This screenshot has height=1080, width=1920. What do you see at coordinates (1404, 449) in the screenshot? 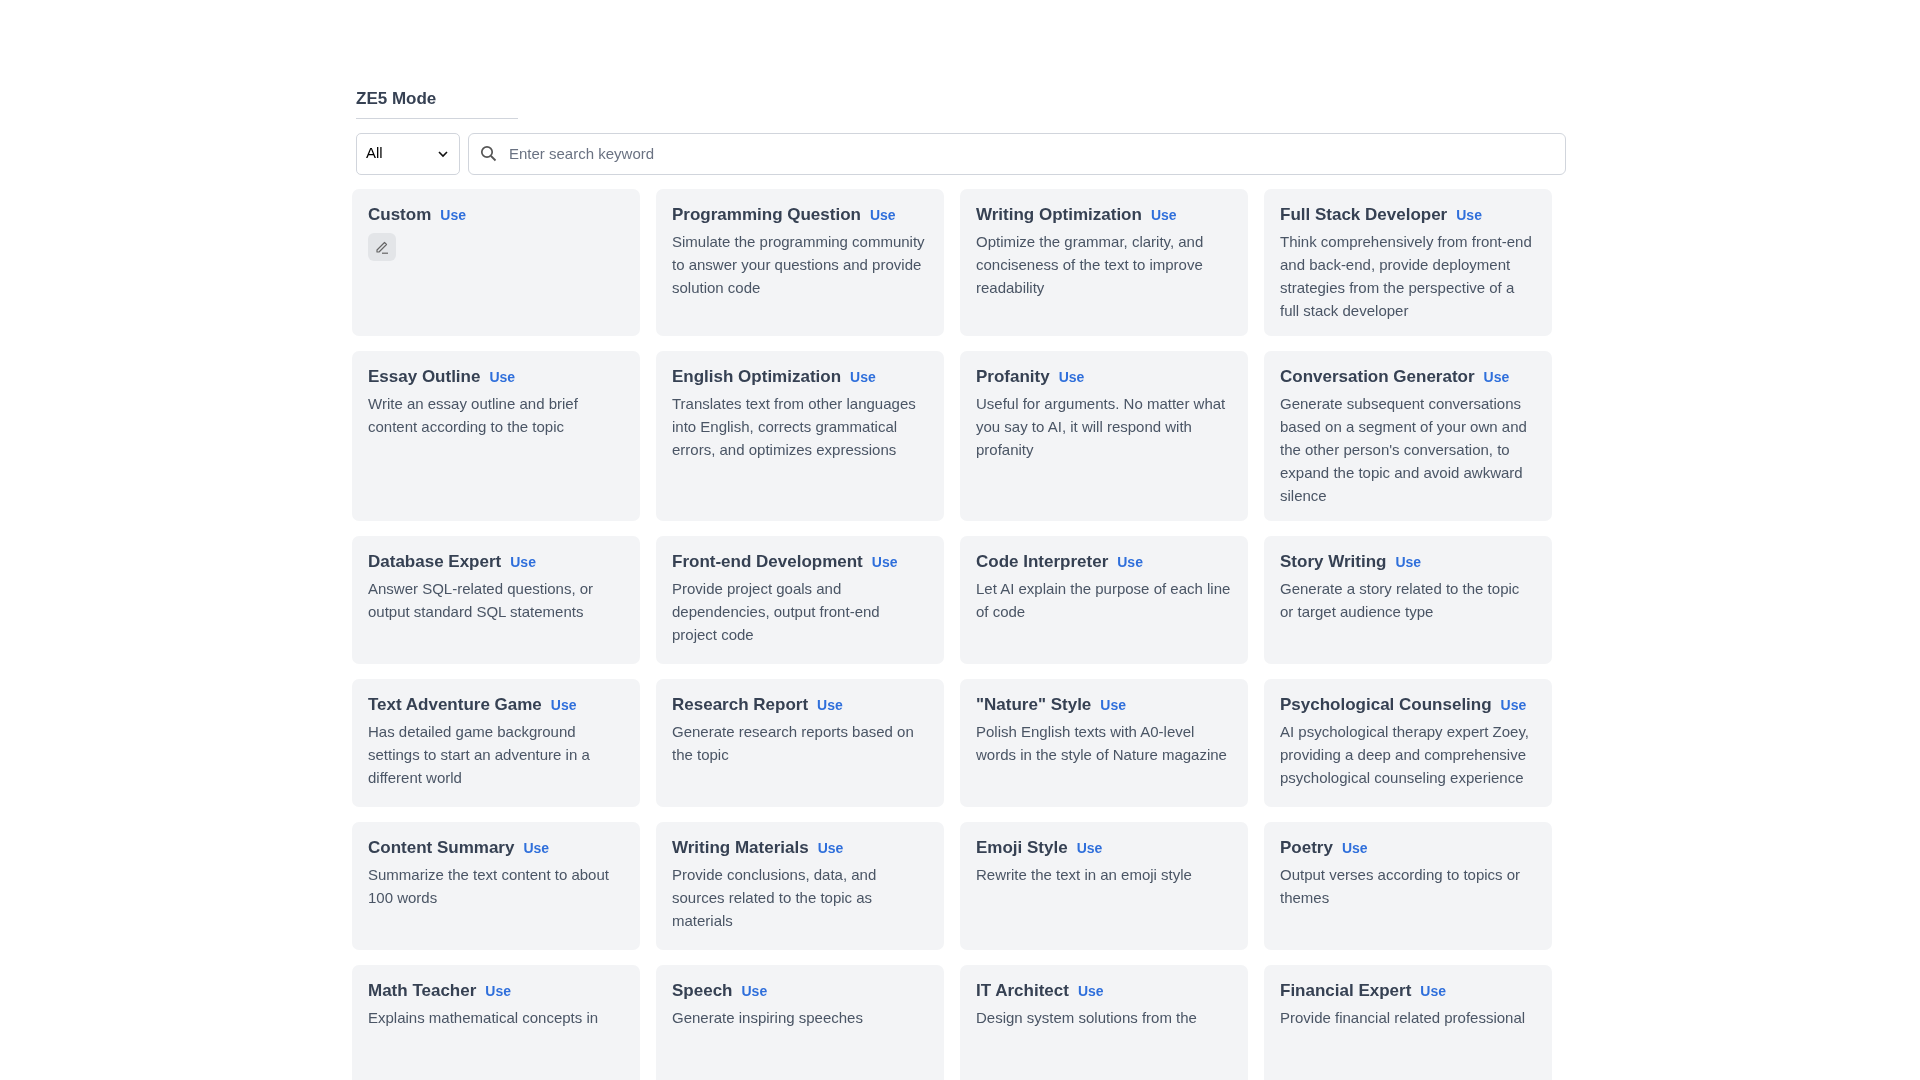
I see `card-description: Generate subsequent conversations based on a segment of your own and the other person's conversation, to expand the topic and avoid awkward silence` at bounding box center [1404, 449].